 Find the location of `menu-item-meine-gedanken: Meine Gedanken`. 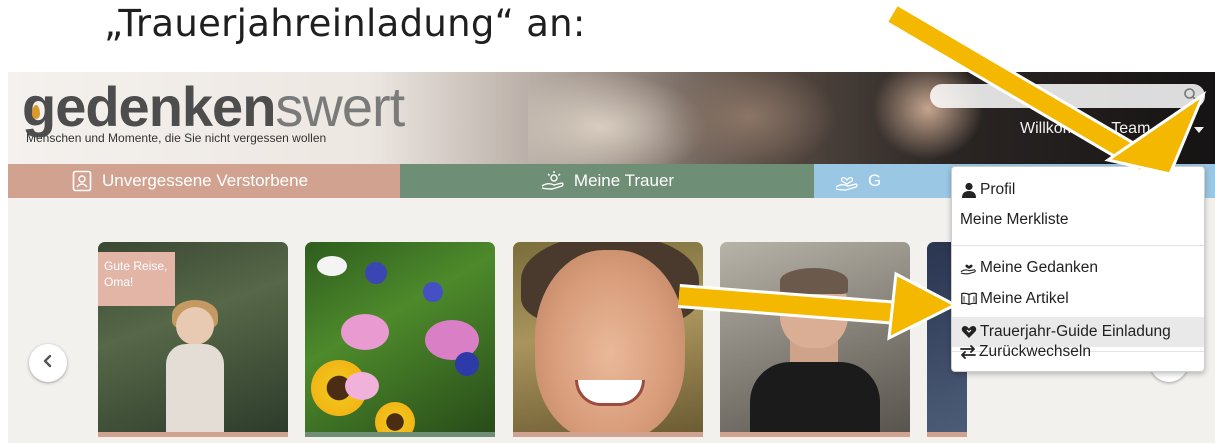

menu-item-meine-gedanken: Meine Gedanken is located at coordinates (1078, 268).